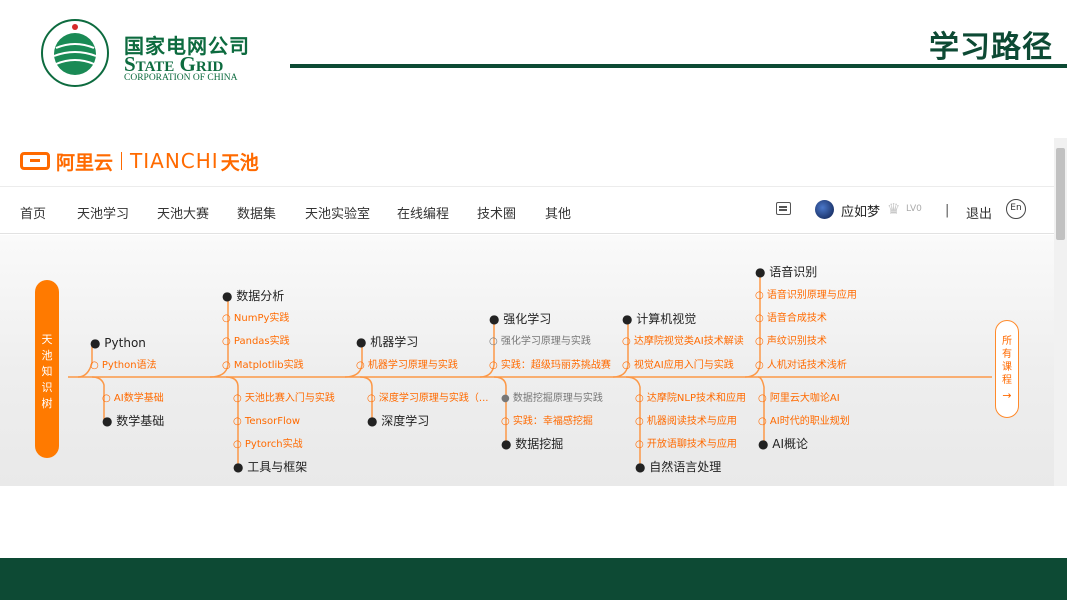  What do you see at coordinates (683, 342) in the screenshot?
I see `course-damo-vision: ○ 达摩院视觉类AI技术解读` at bounding box center [683, 342].